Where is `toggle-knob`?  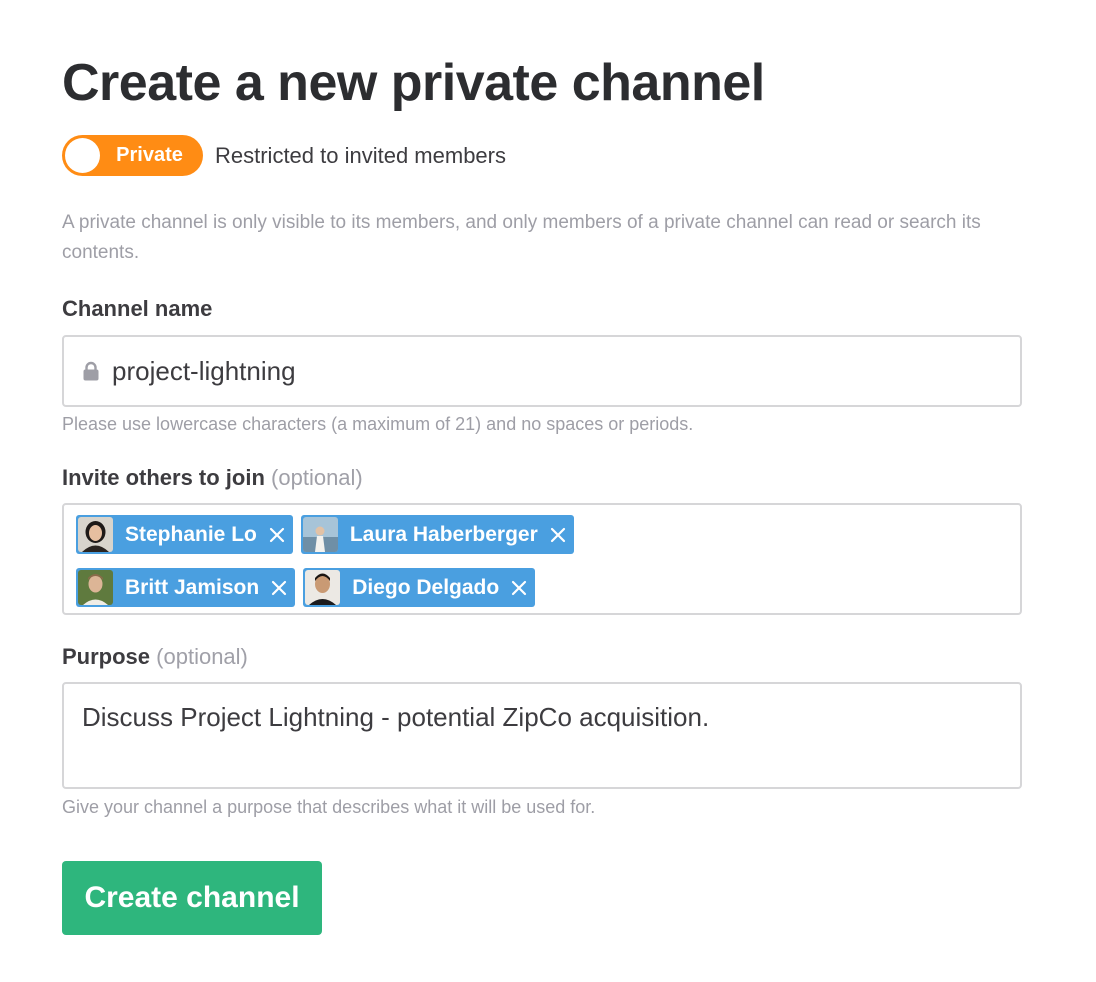
toggle-knob is located at coordinates (82, 155).